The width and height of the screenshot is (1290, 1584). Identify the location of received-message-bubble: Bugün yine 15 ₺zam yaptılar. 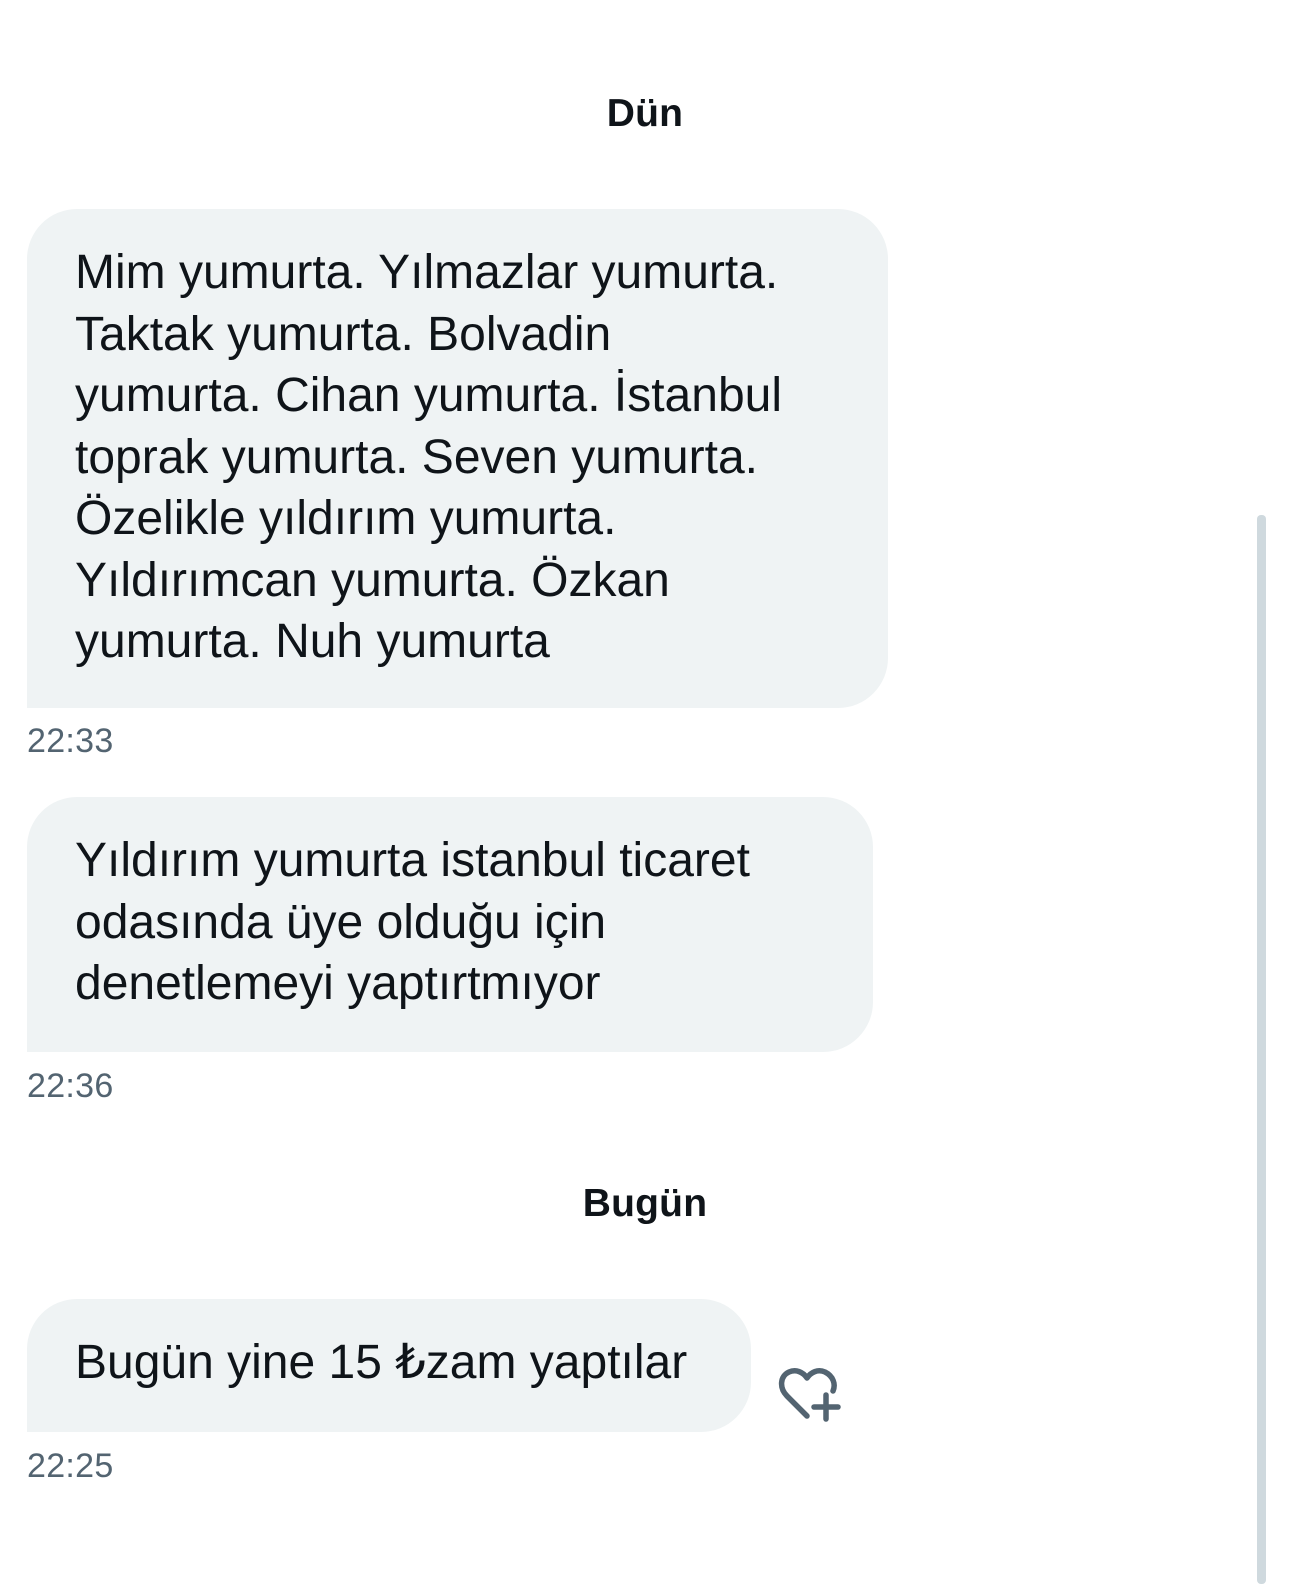
(389, 1365).